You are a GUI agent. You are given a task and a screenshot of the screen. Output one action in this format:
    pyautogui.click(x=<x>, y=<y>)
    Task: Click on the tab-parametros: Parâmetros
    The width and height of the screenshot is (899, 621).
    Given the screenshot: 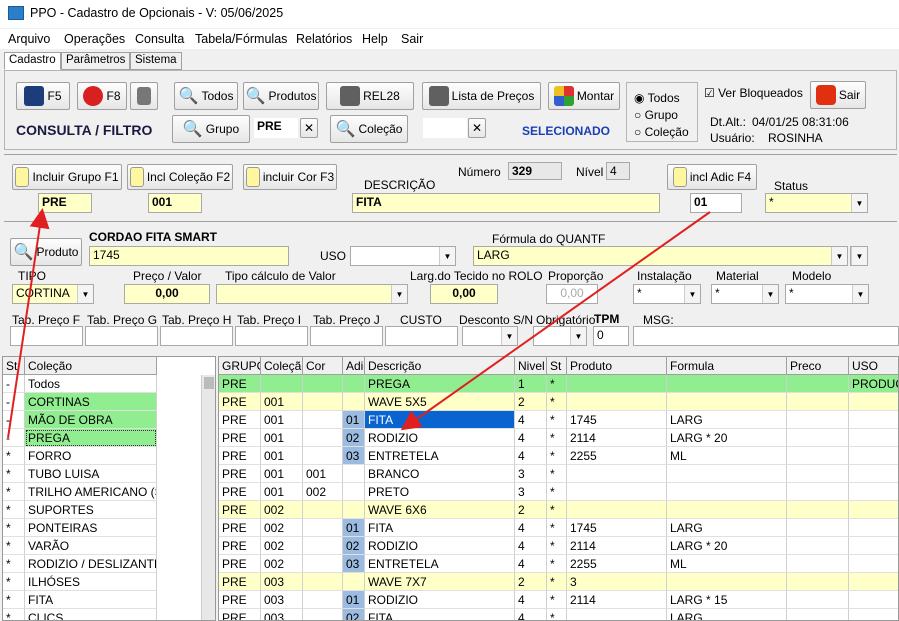 What is the action you would take?
    pyautogui.click(x=96, y=61)
    